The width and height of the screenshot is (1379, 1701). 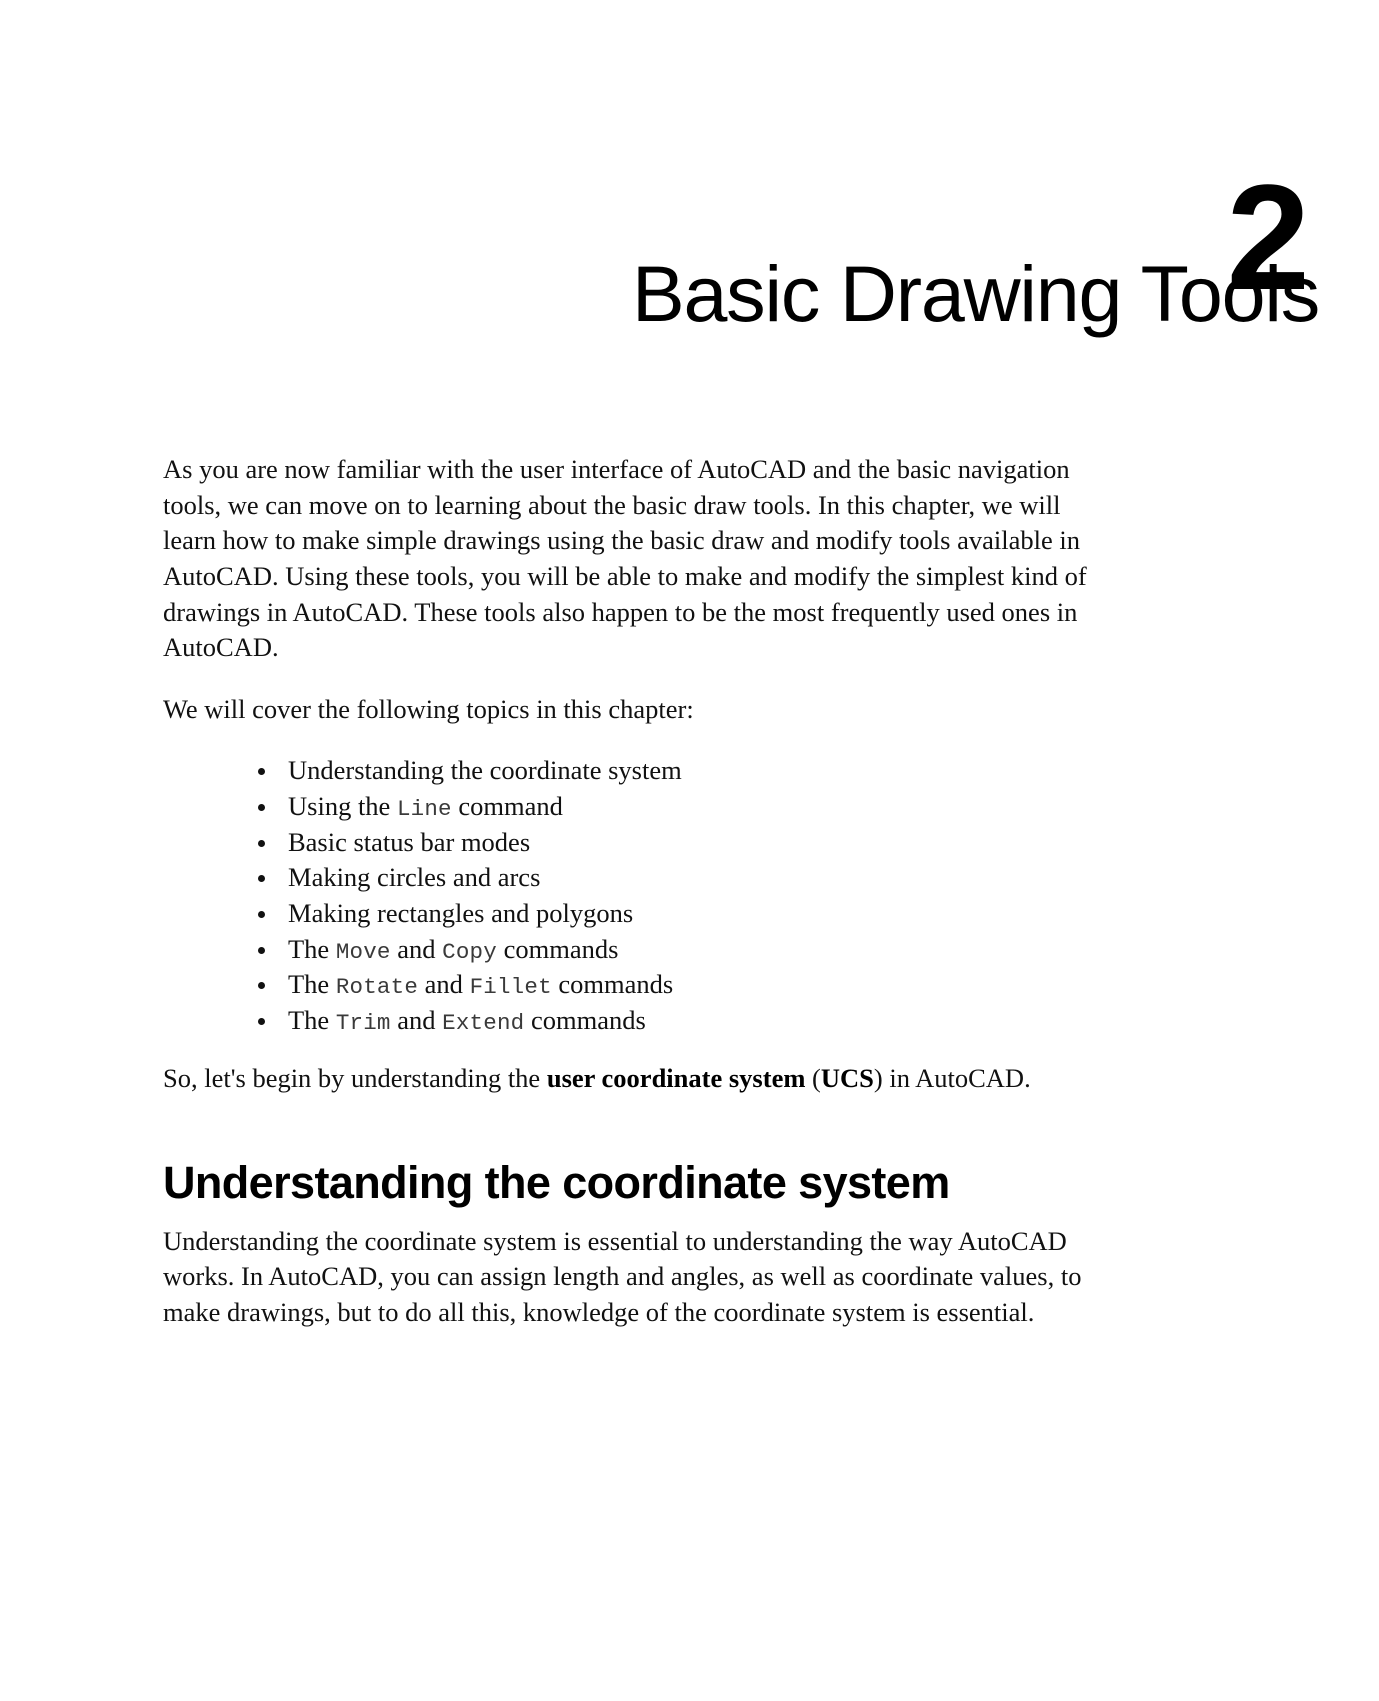 I want to click on command-name-2: Copy, so click(x=469, y=951).